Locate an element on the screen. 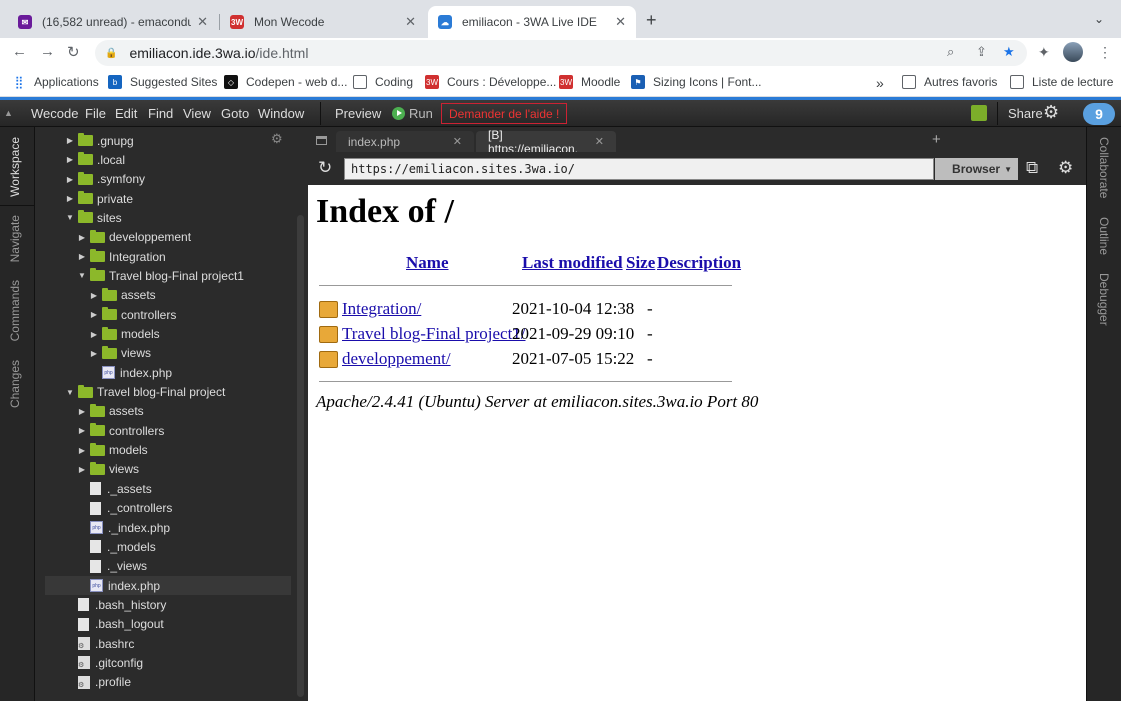  star-icon: ★ is located at coordinates (1009, 52).